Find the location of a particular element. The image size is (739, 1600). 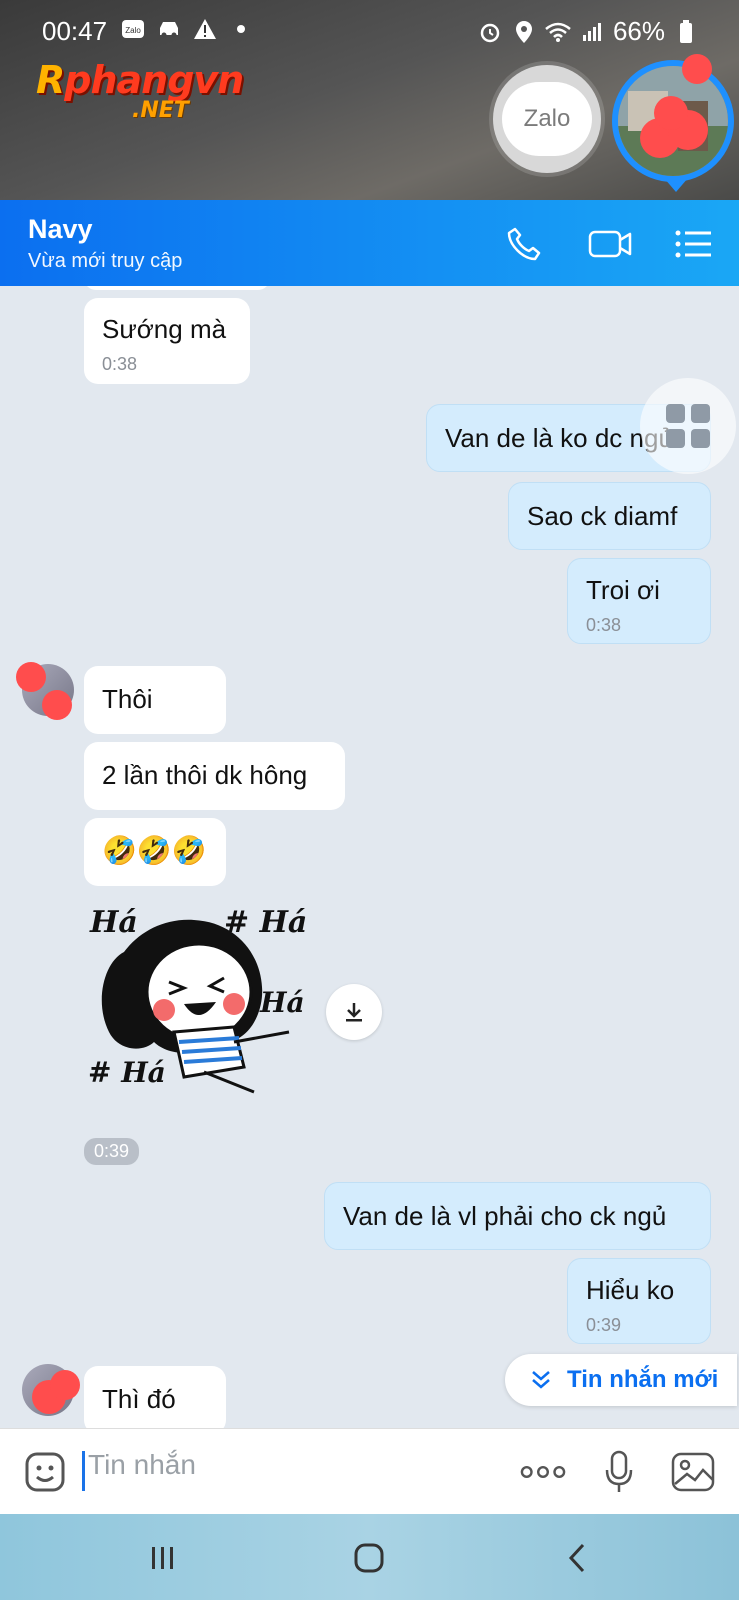

zalo-chat-head-label: Zalo is located at coordinates (547, 119).